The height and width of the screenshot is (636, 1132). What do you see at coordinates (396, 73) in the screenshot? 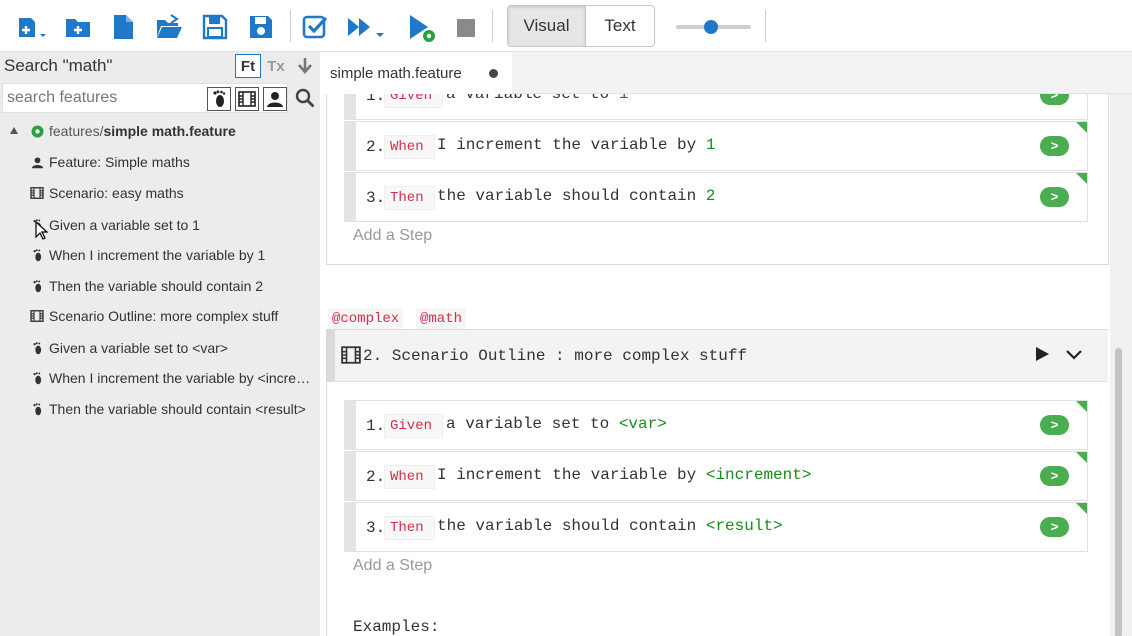
I see `tab-label: simple math.feature` at bounding box center [396, 73].